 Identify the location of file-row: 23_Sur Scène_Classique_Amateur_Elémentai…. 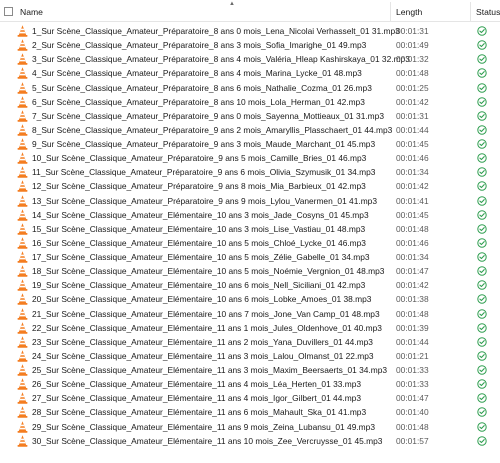
(250, 342).